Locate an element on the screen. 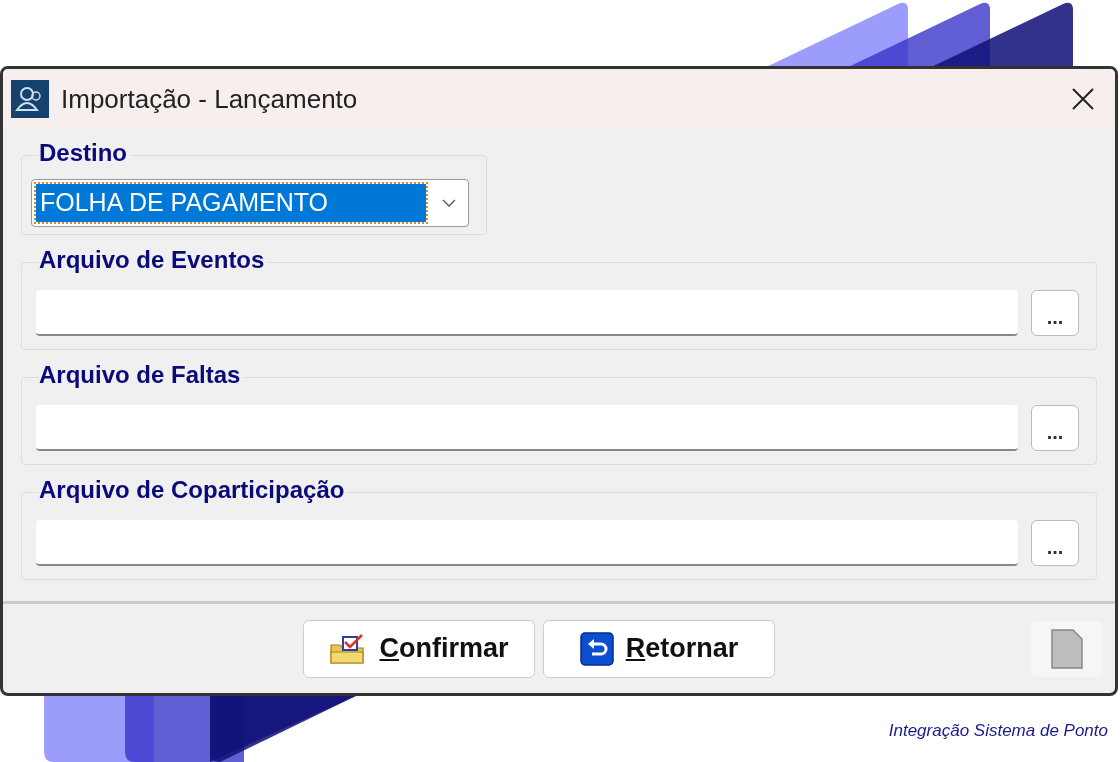  window-title: Importação - Lançamento is located at coordinates (209, 99).